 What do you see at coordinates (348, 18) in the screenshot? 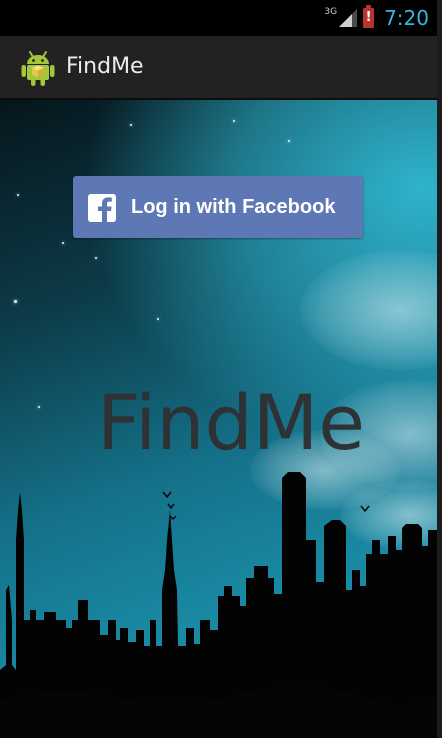
I see `signal-strength-icon` at bounding box center [348, 18].